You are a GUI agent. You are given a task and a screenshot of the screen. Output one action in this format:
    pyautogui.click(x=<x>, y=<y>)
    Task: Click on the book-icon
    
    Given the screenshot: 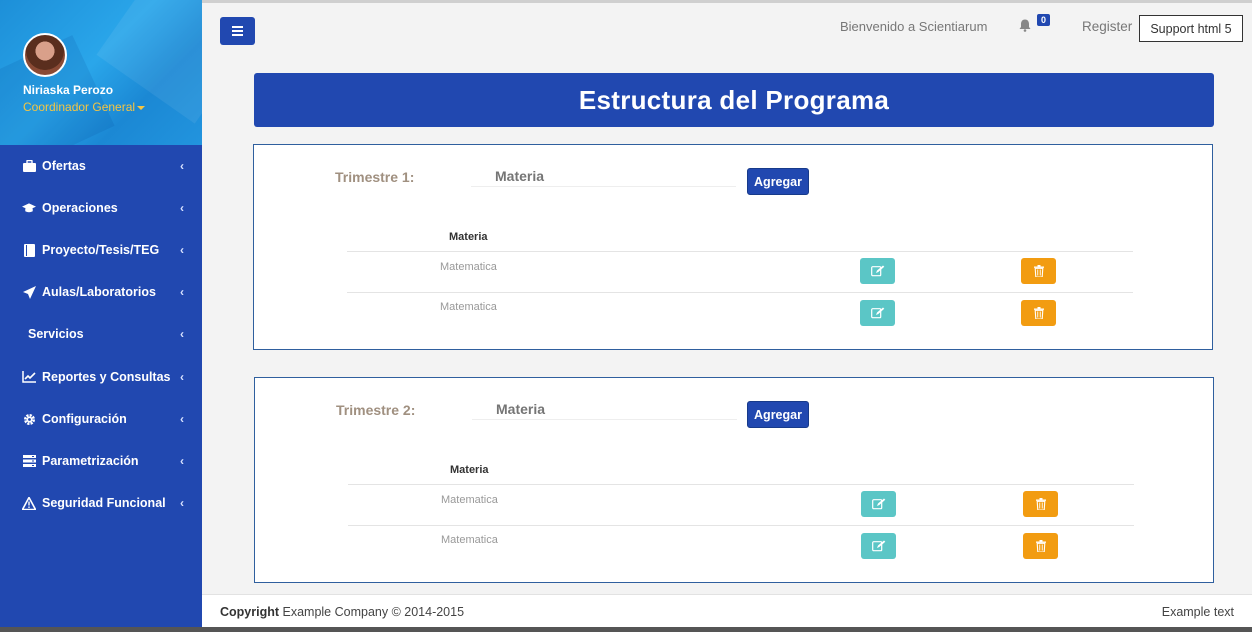 What is the action you would take?
    pyautogui.click(x=29, y=250)
    